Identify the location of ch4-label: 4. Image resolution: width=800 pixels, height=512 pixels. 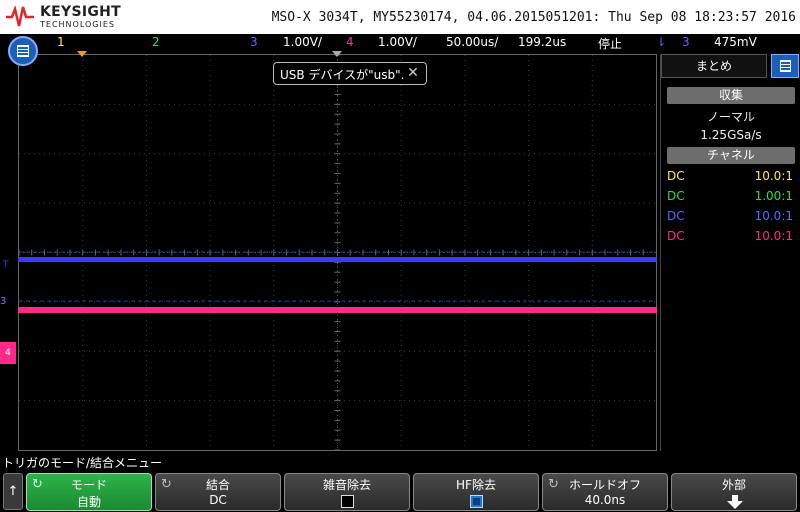
(350, 42).